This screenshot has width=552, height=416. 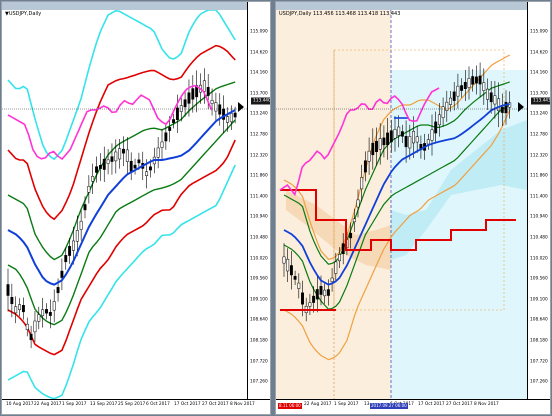 What do you see at coordinates (48, 404) in the screenshot?
I see `time-tick-label: 22 Aug 2017` at bounding box center [48, 404].